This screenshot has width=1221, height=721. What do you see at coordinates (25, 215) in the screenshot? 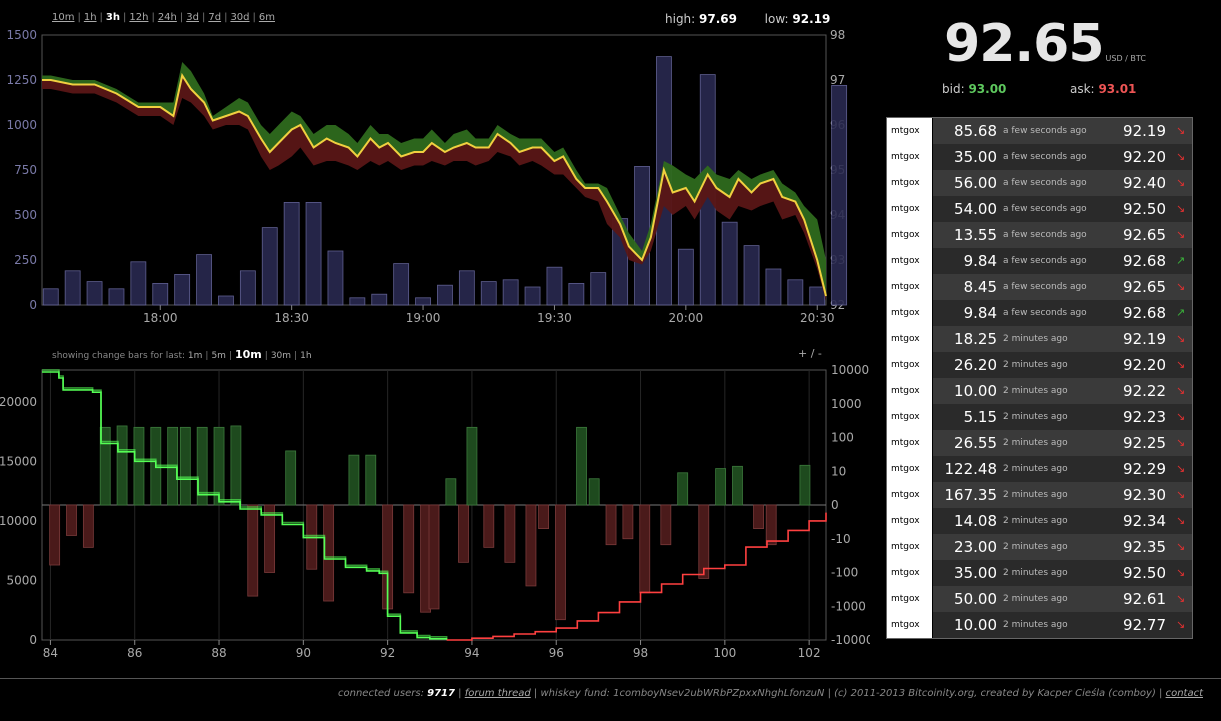
I see `volume-axis-label: 500` at bounding box center [25, 215].